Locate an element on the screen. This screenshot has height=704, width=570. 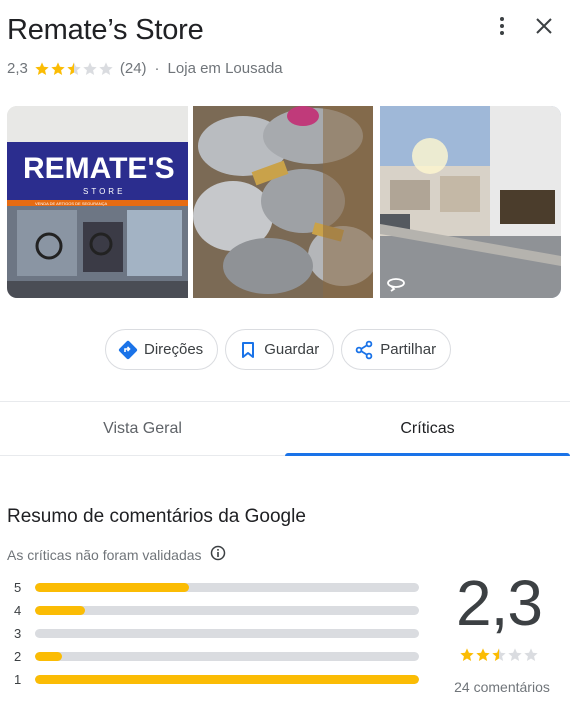
share-label: Partilhar is located at coordinates (408, 349).